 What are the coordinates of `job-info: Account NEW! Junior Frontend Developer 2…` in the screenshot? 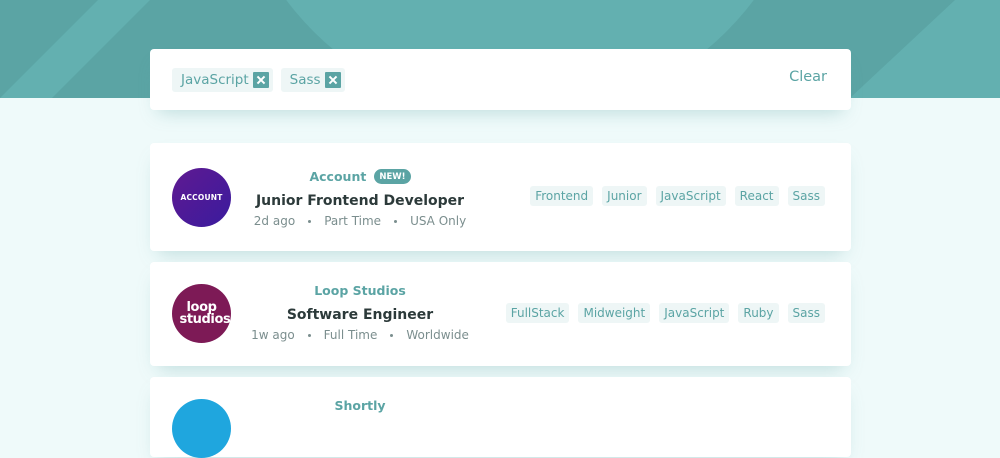 It's located at (360, 197).